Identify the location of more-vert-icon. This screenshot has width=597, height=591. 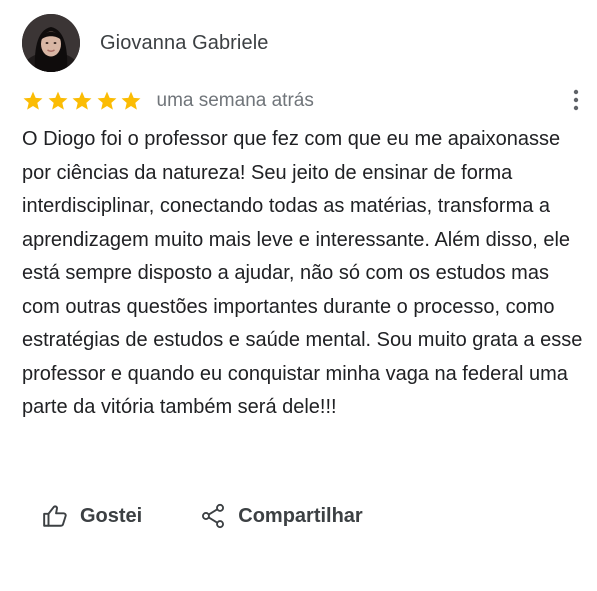
(576, 100).